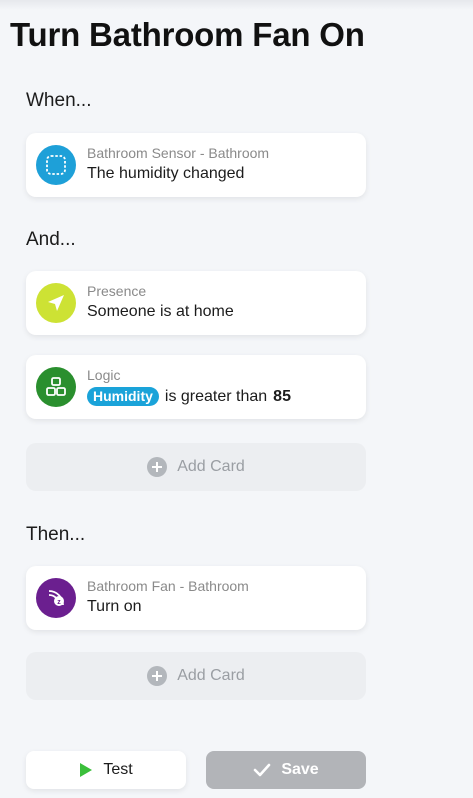 The width and height of the screenshot is (473, 798). What do you see at coordinates (114, 606) in the screenshot?
I see `action-command: Turn on` at bounding box center [114, 606].